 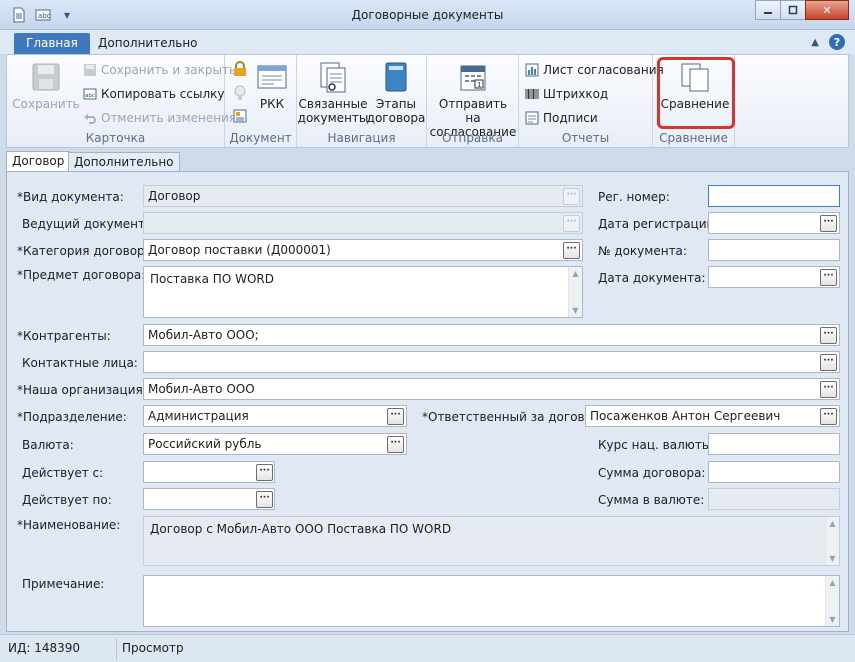 What do you see at coordinates (395, 416) in the screenshot?
I see `department-picker-button: ···` at bounding box center [395, 416].